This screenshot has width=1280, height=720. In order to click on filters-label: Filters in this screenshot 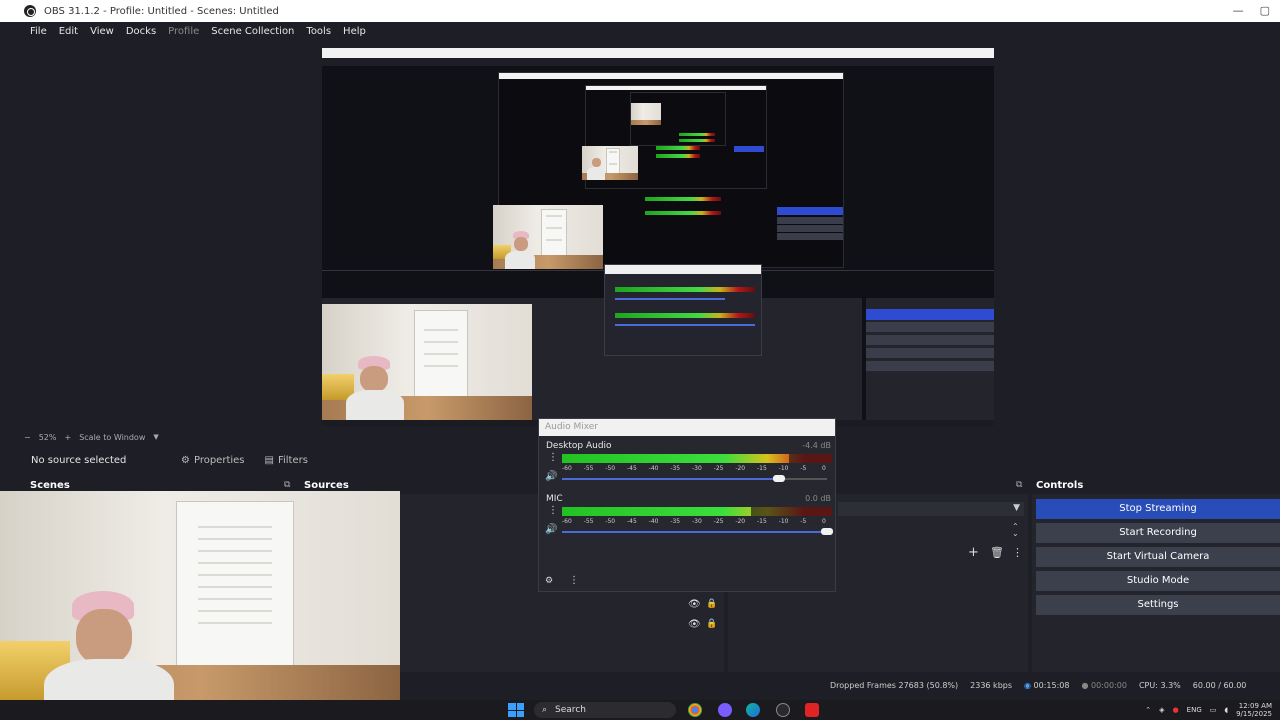, I will do `click(292, 460)`.